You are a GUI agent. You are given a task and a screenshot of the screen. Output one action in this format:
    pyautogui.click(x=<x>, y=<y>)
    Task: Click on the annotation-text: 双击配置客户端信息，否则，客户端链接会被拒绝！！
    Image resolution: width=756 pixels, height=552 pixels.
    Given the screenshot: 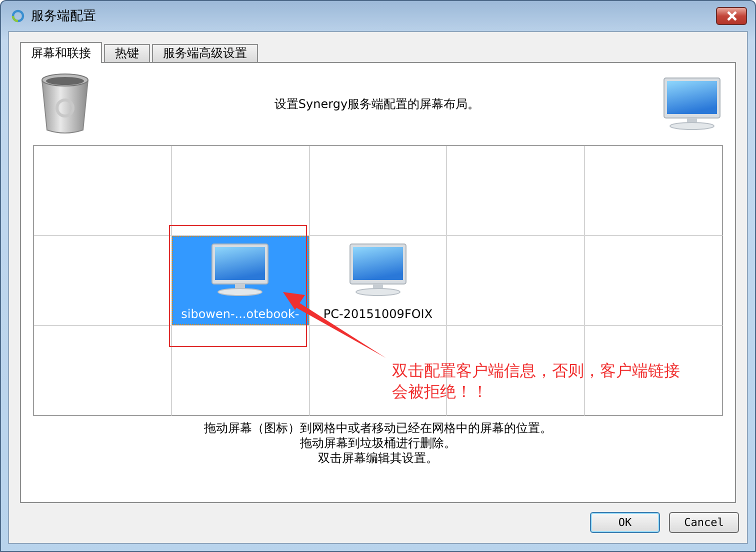 What is the action you would take?
    pyautogui.click(x=536, y=381)
    